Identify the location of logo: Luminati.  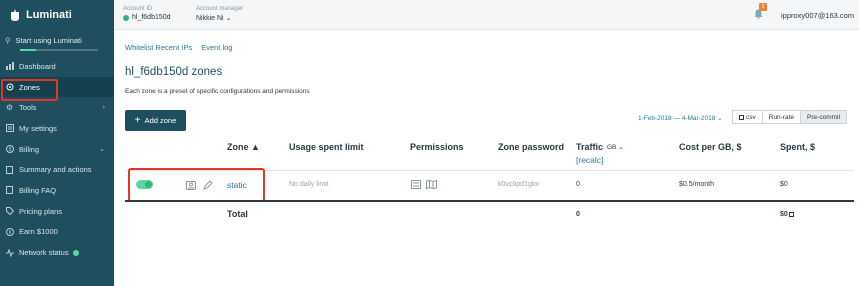
(57, 15).